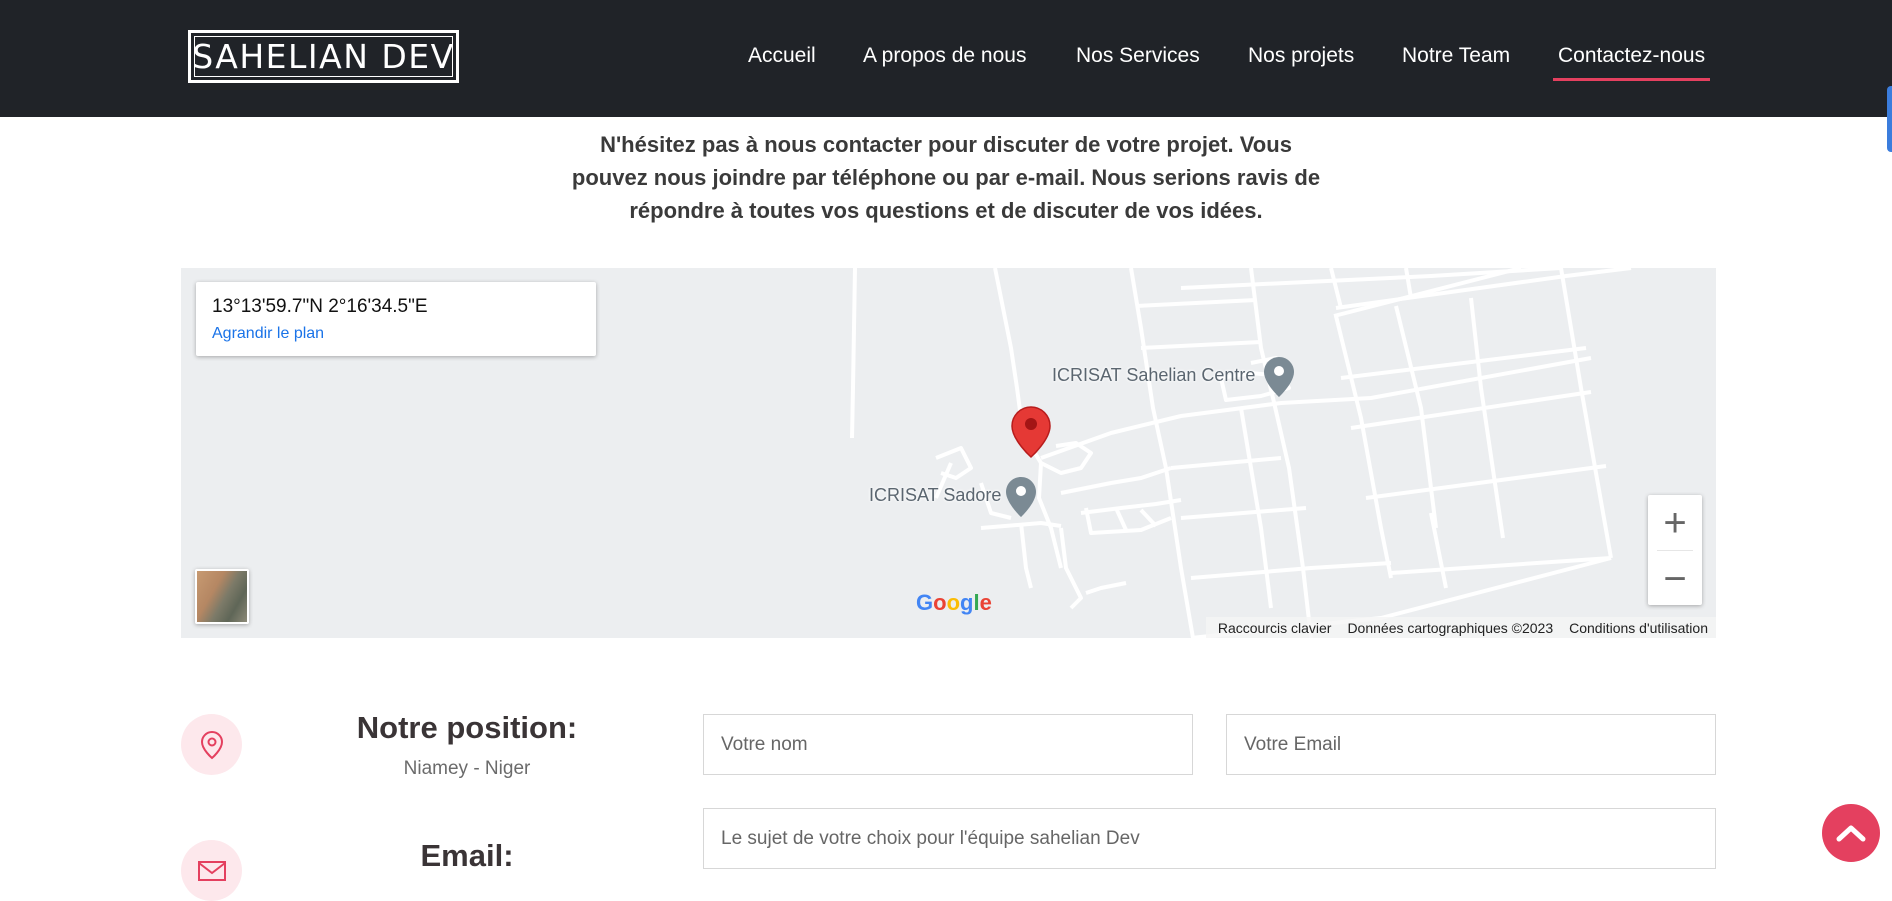  Describe the element at coordinates (1889, 119) in the screenshot. I see `side-tab` at that location.